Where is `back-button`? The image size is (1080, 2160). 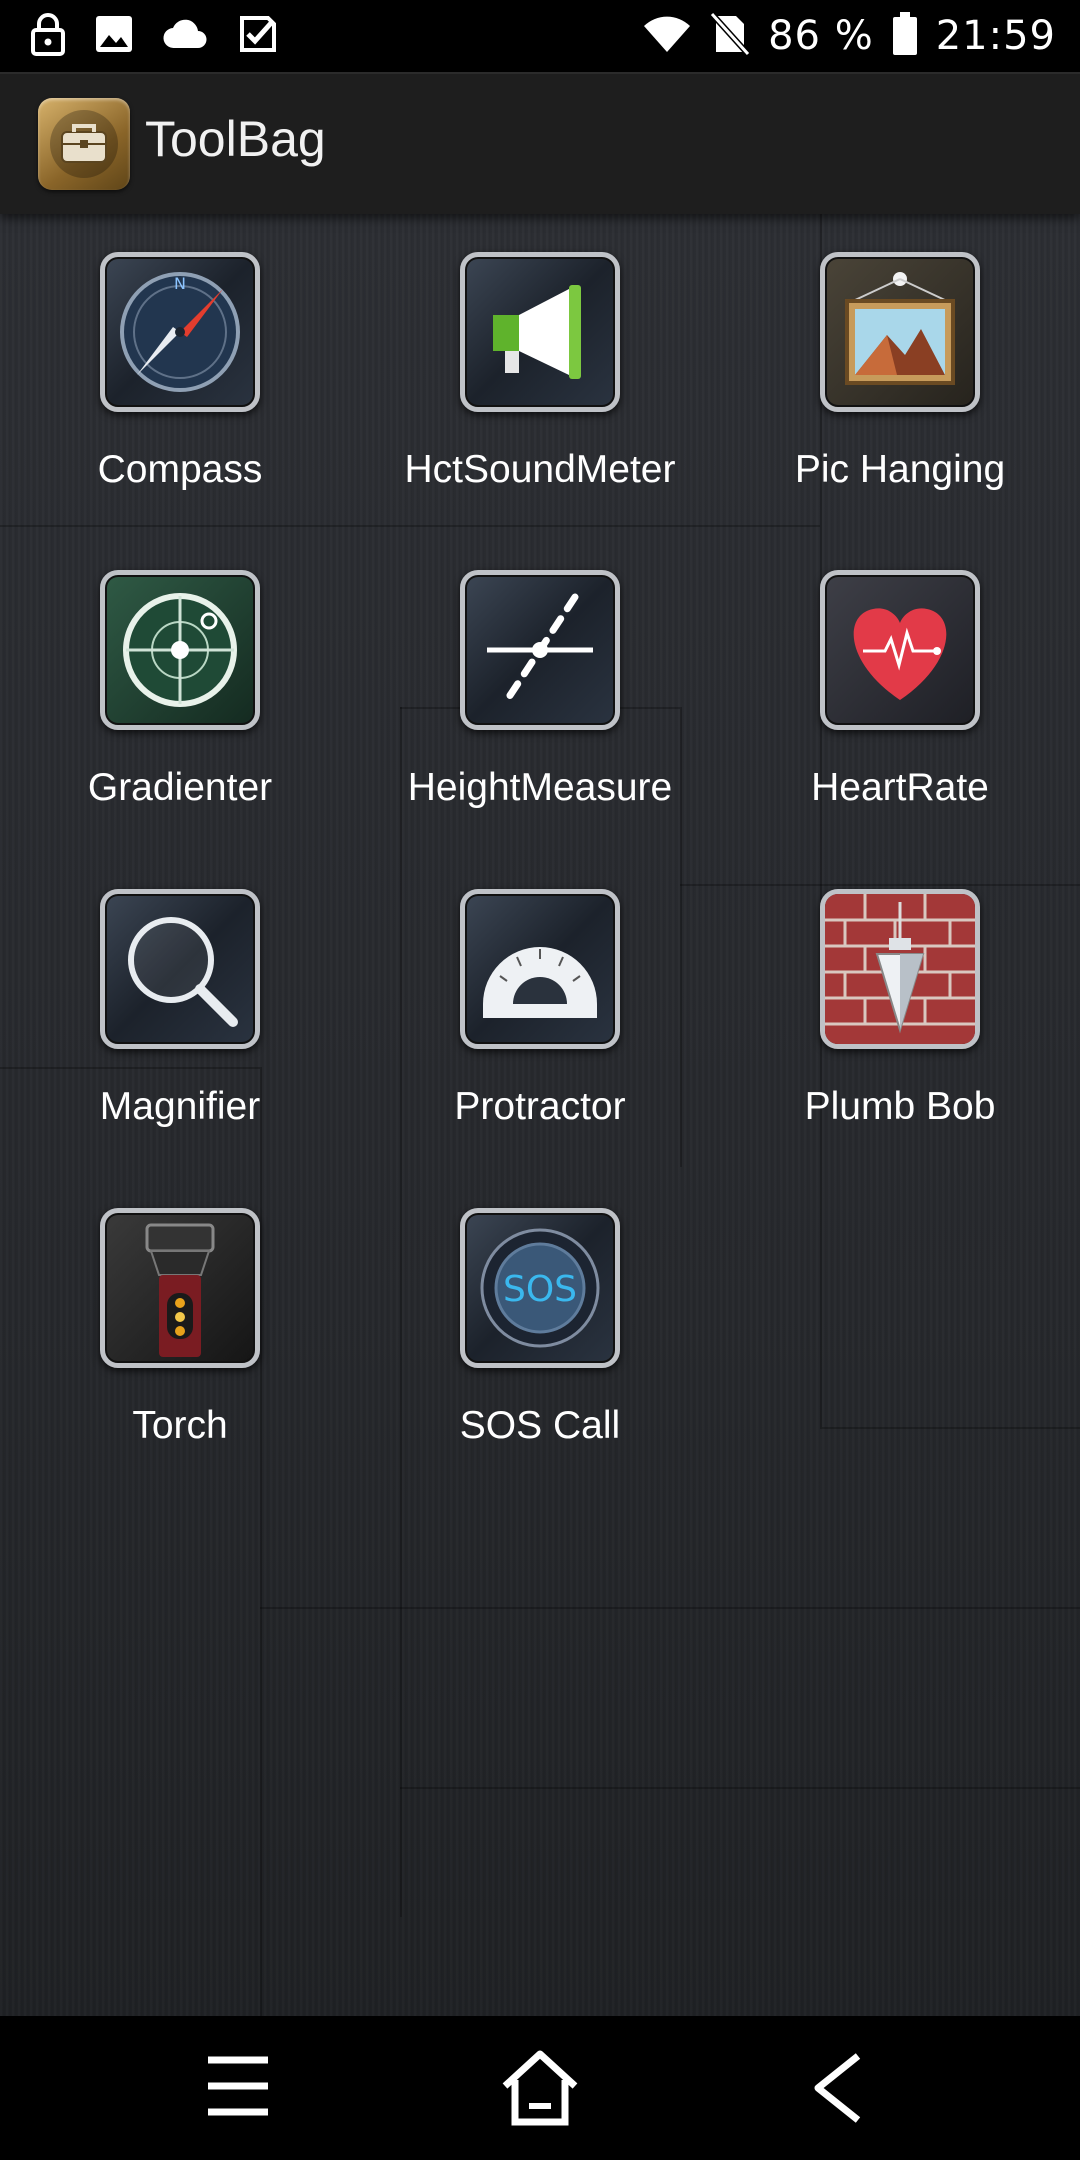
back-button is located at coordinates (841, 2088).